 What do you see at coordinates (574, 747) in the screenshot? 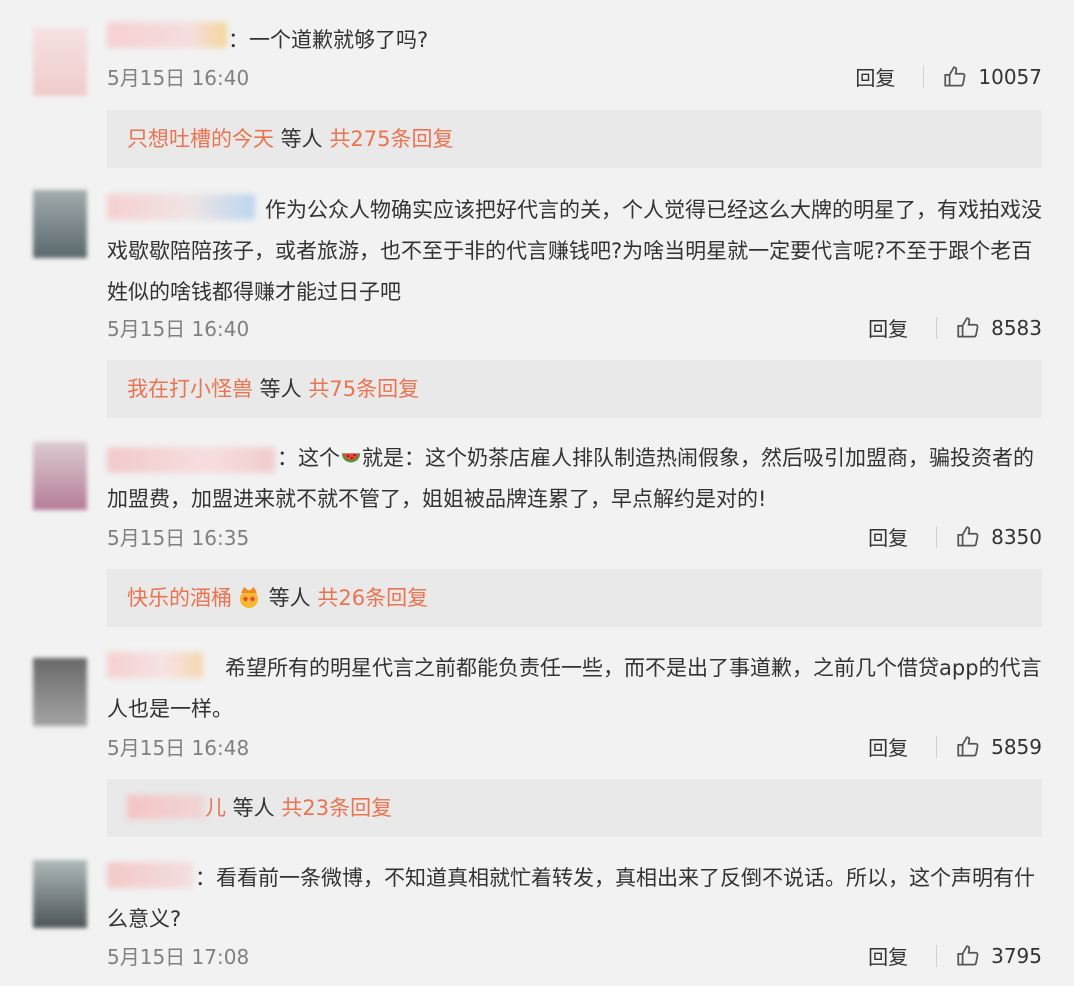
I see `comment-meta: 5月15日 16:48 回复 5859` at bounding box center [574, 747].